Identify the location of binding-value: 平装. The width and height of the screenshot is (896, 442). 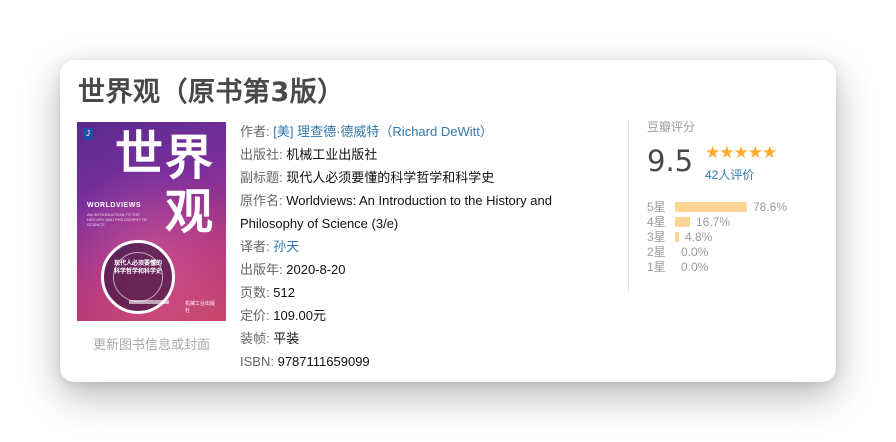
(286, 338).